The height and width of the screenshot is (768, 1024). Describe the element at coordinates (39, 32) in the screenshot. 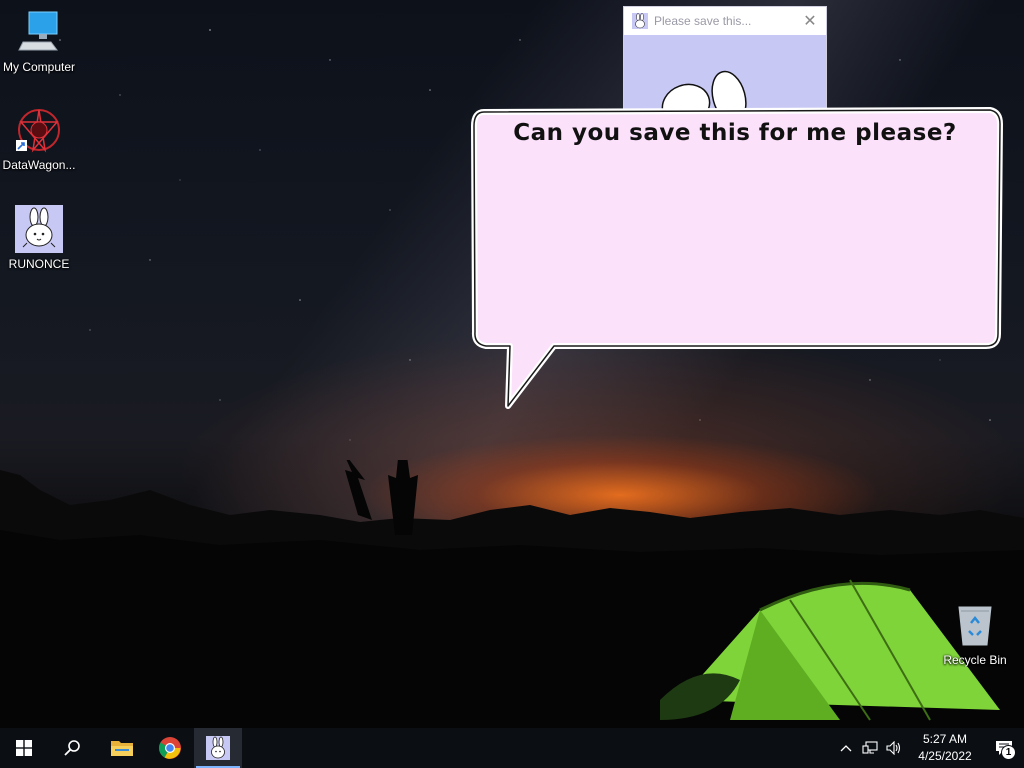

I see `computer-icon` at that location.